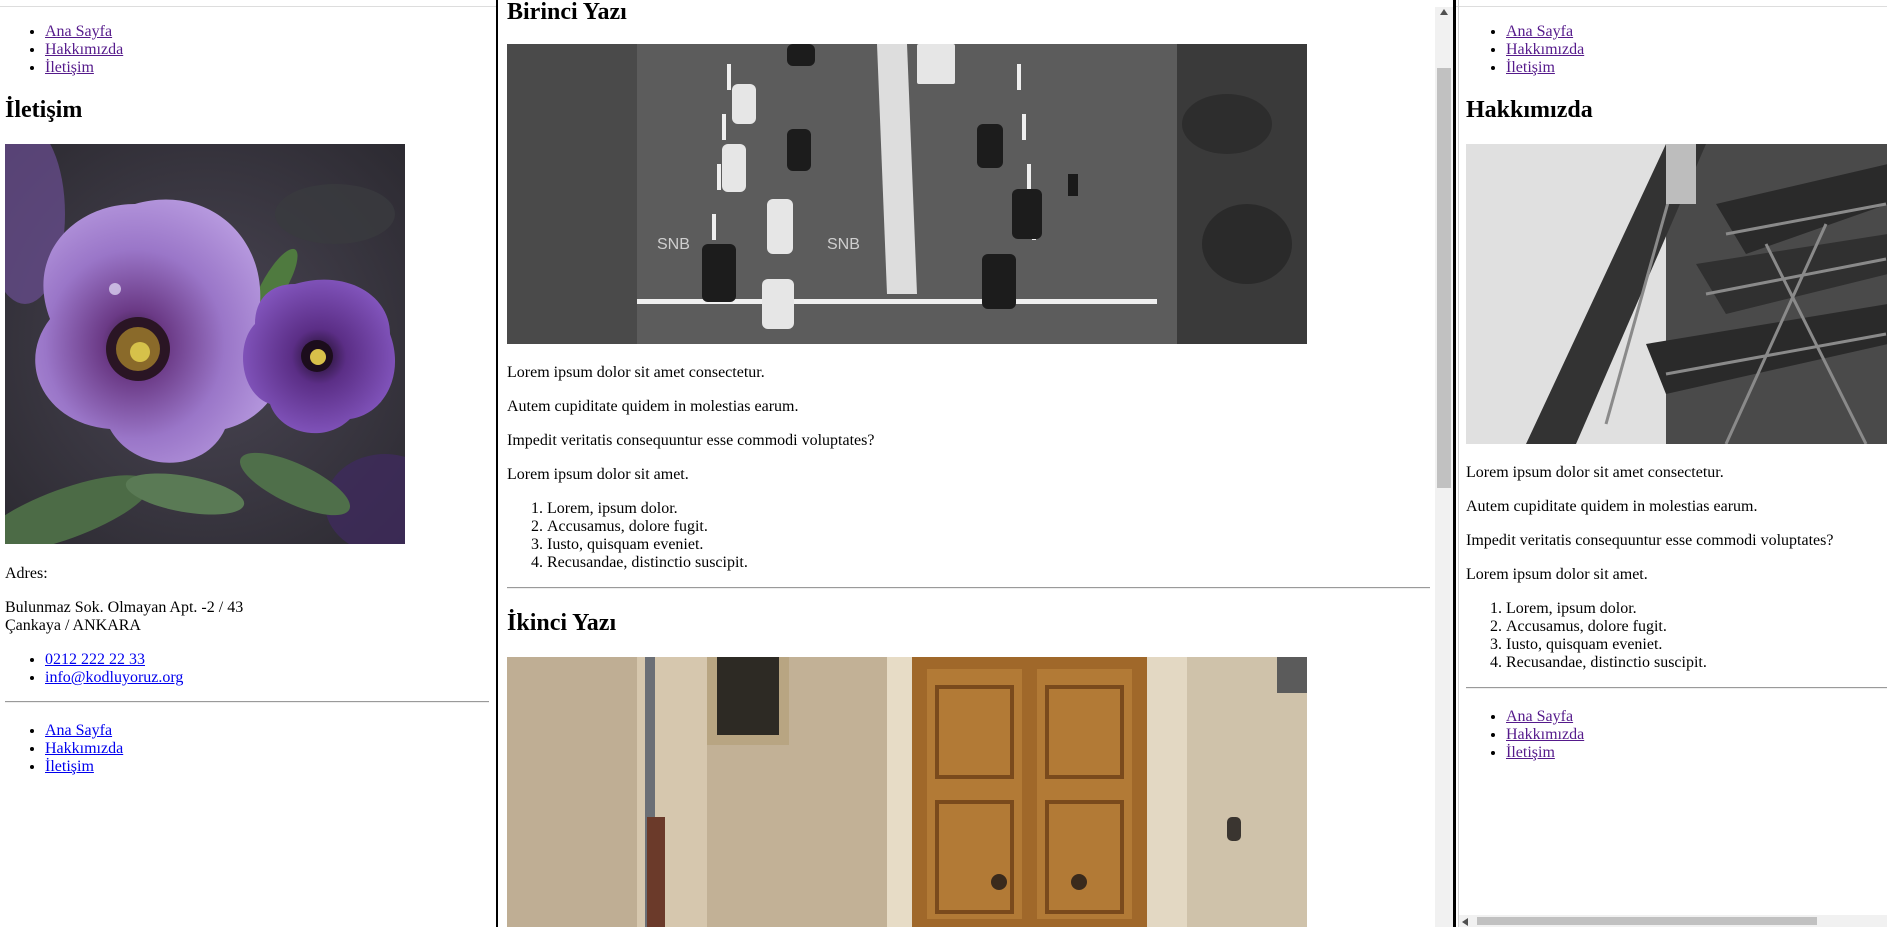 This screenshot has height=927, width=1887. I want to click on paragraph-1: Lorem ipsum dolor sit amet consectetur., so click(1595, 472).